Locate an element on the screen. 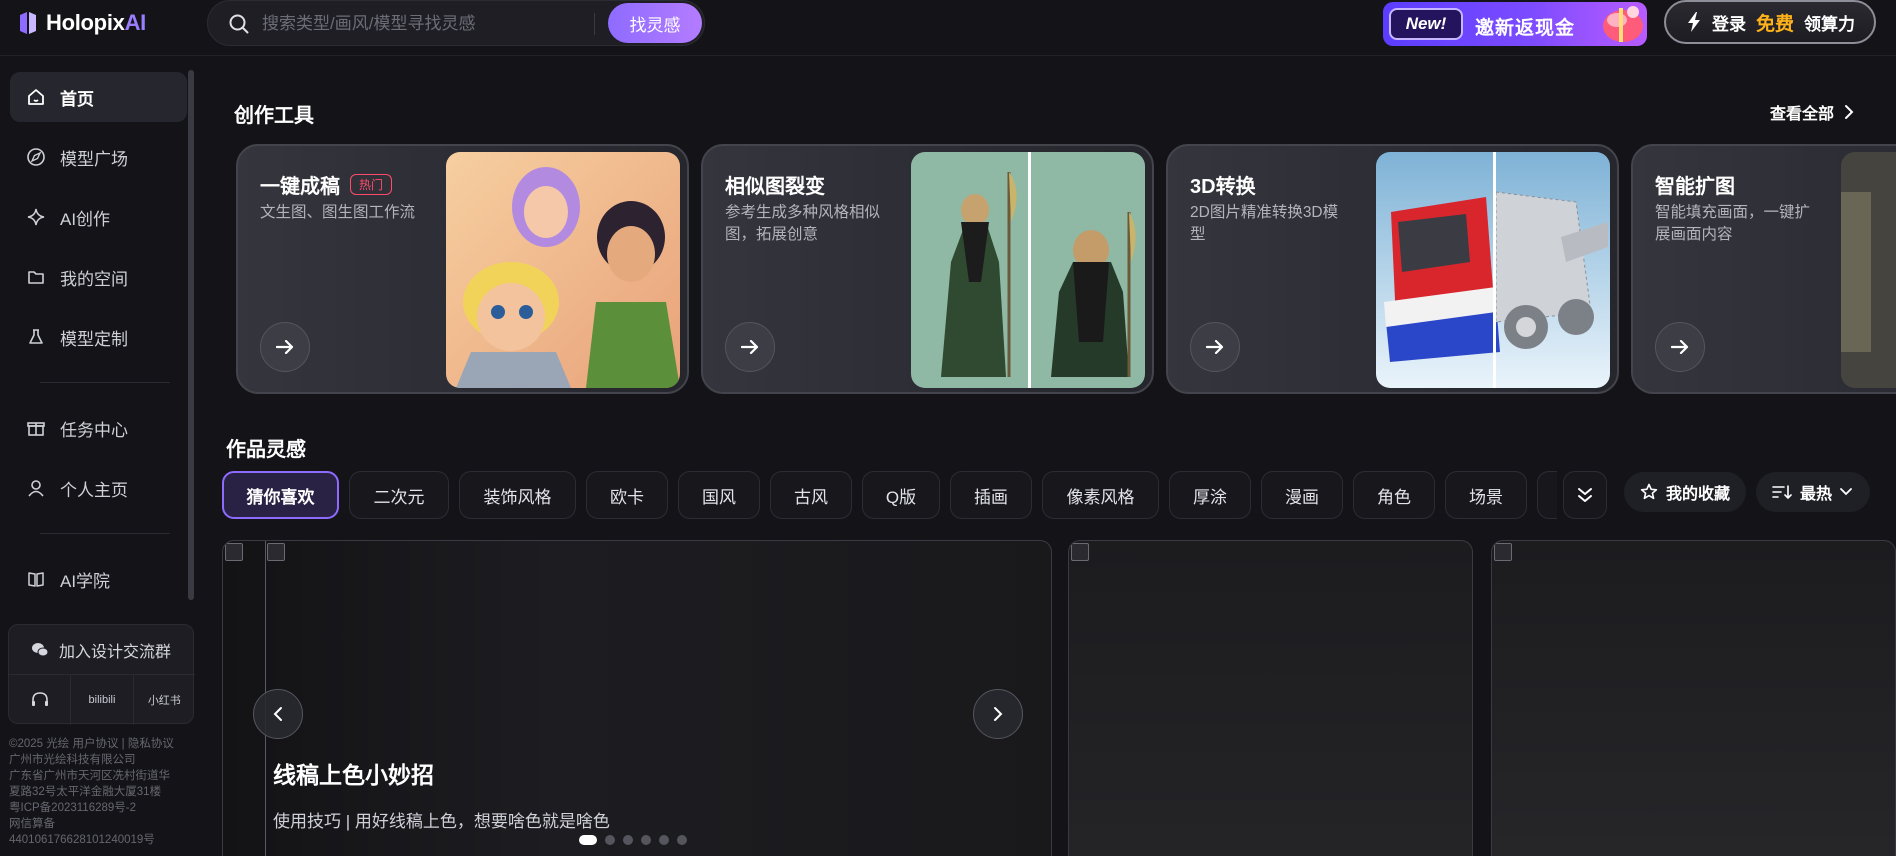 The height and width of the screenshot is (856, 1896). chip-q-version: Q版 is located at coordinates (901, 495).